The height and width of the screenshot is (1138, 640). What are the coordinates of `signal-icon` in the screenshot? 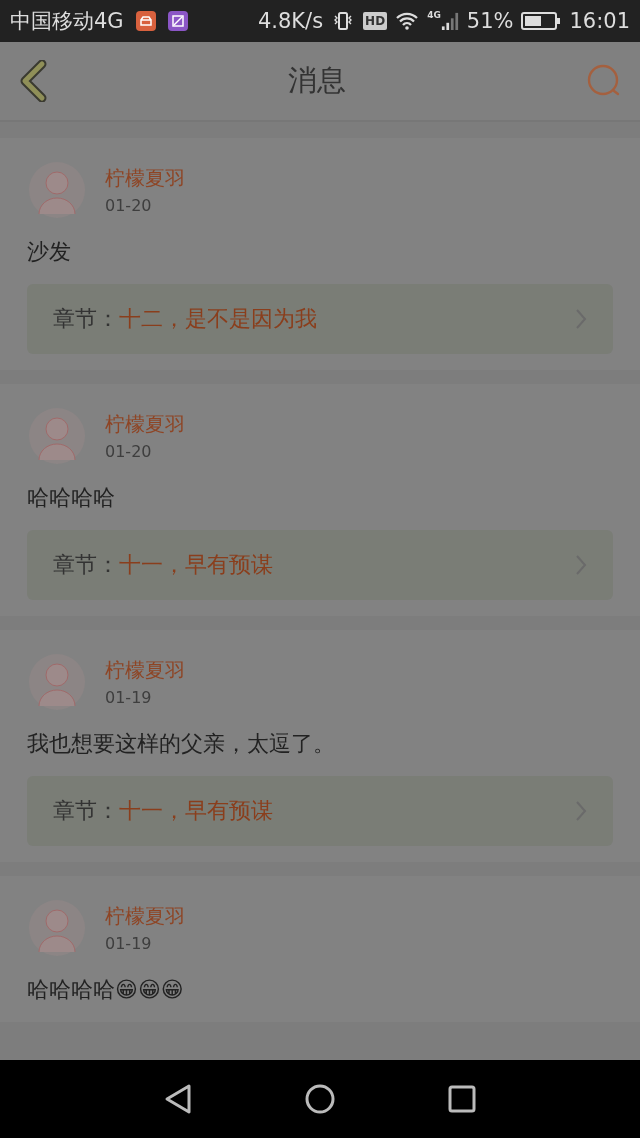 It's located at (449, 21).